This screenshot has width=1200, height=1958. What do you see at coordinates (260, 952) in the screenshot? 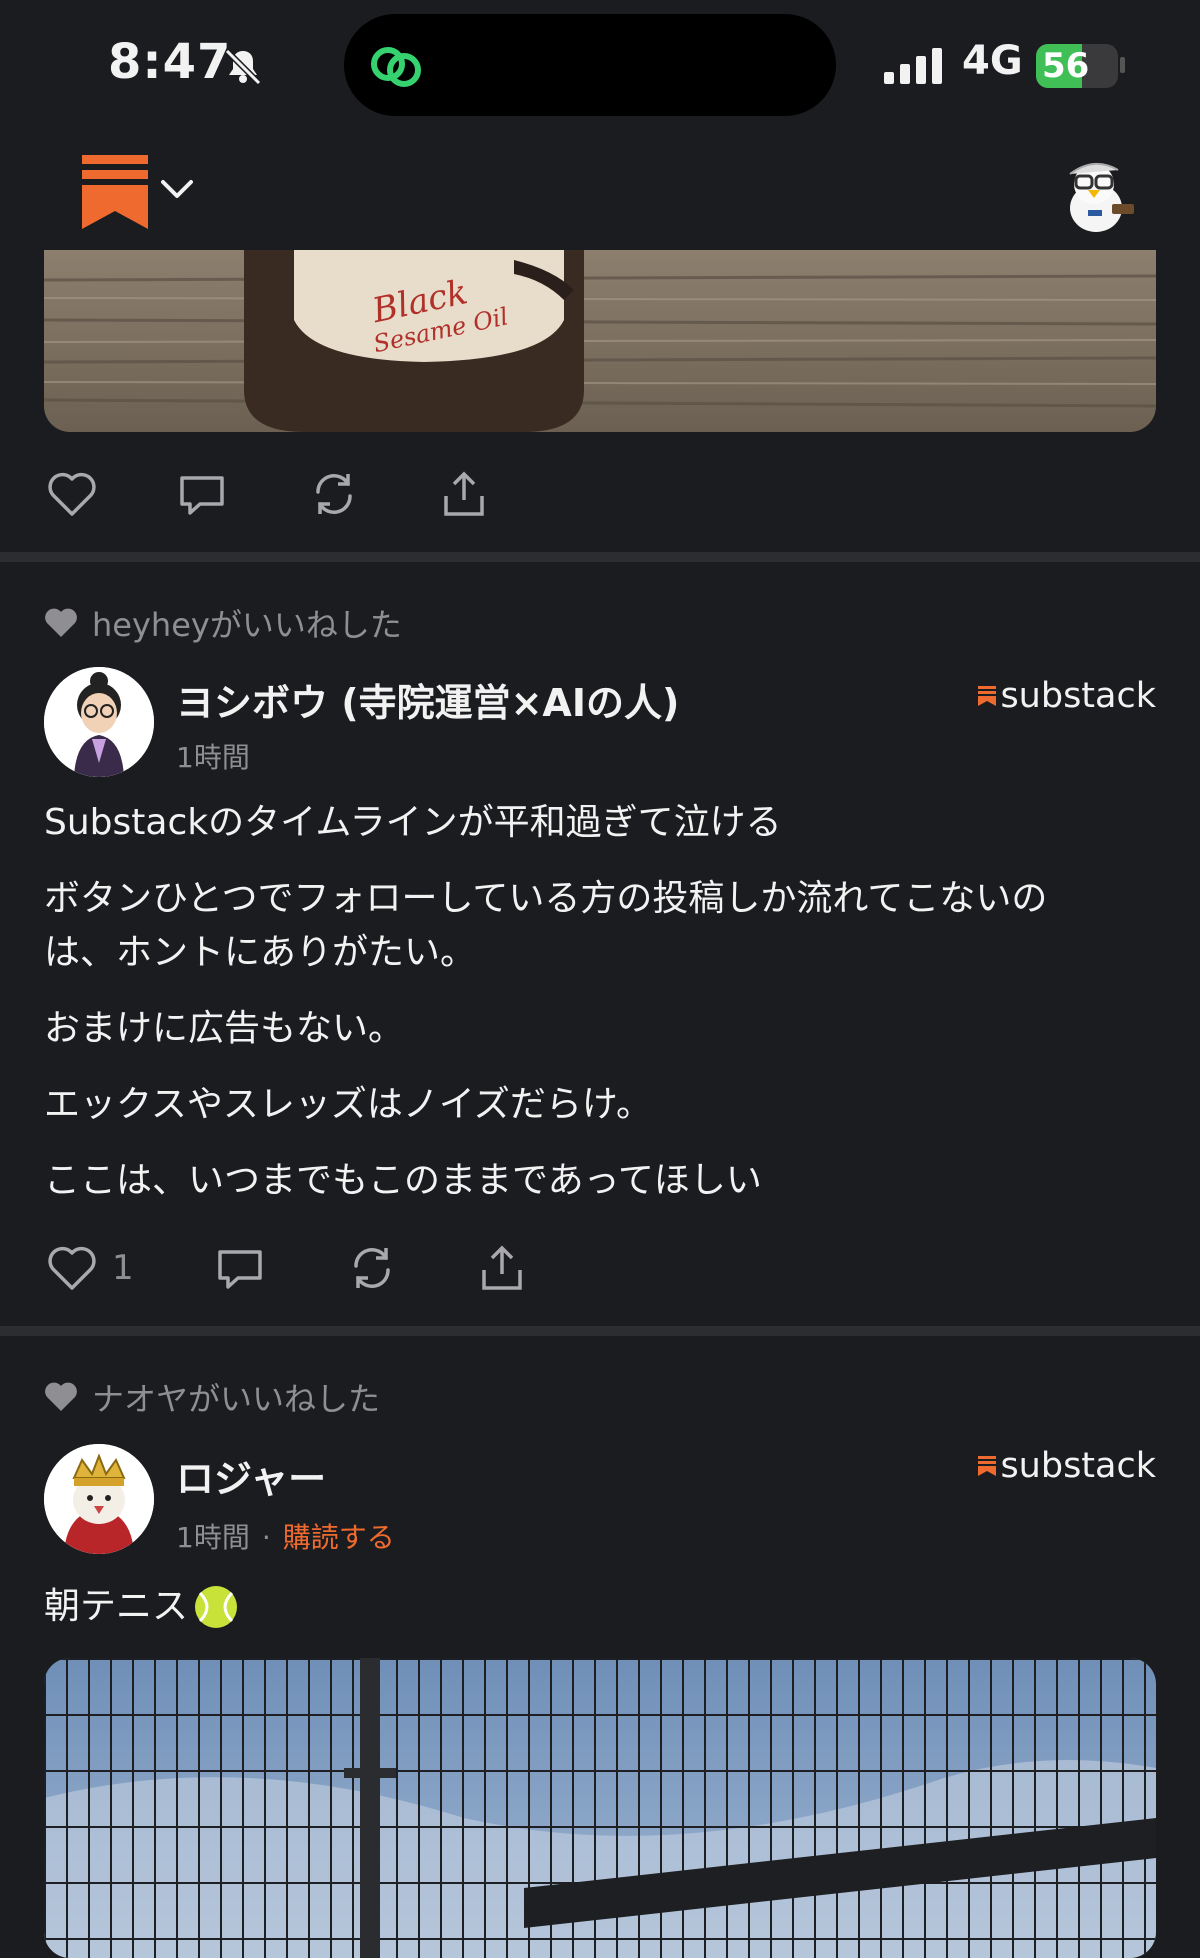
I see `post-text-line: は、ホントにありがたい。` at bounding box center [260, 952].